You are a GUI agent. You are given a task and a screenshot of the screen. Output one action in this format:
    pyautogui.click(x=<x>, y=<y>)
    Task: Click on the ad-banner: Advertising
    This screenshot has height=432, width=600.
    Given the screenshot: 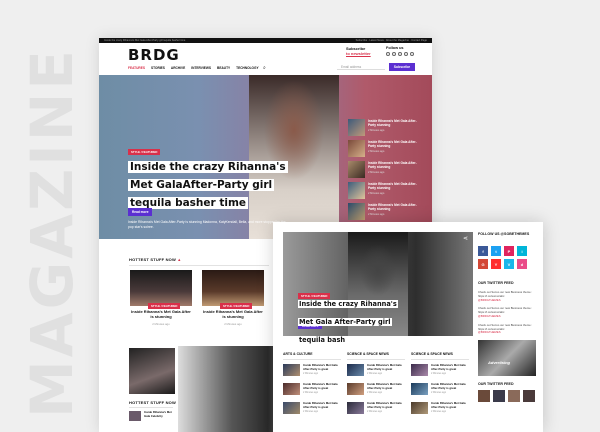 What is the action you would take?
    pyautogui.click(x=507, y=358)
    